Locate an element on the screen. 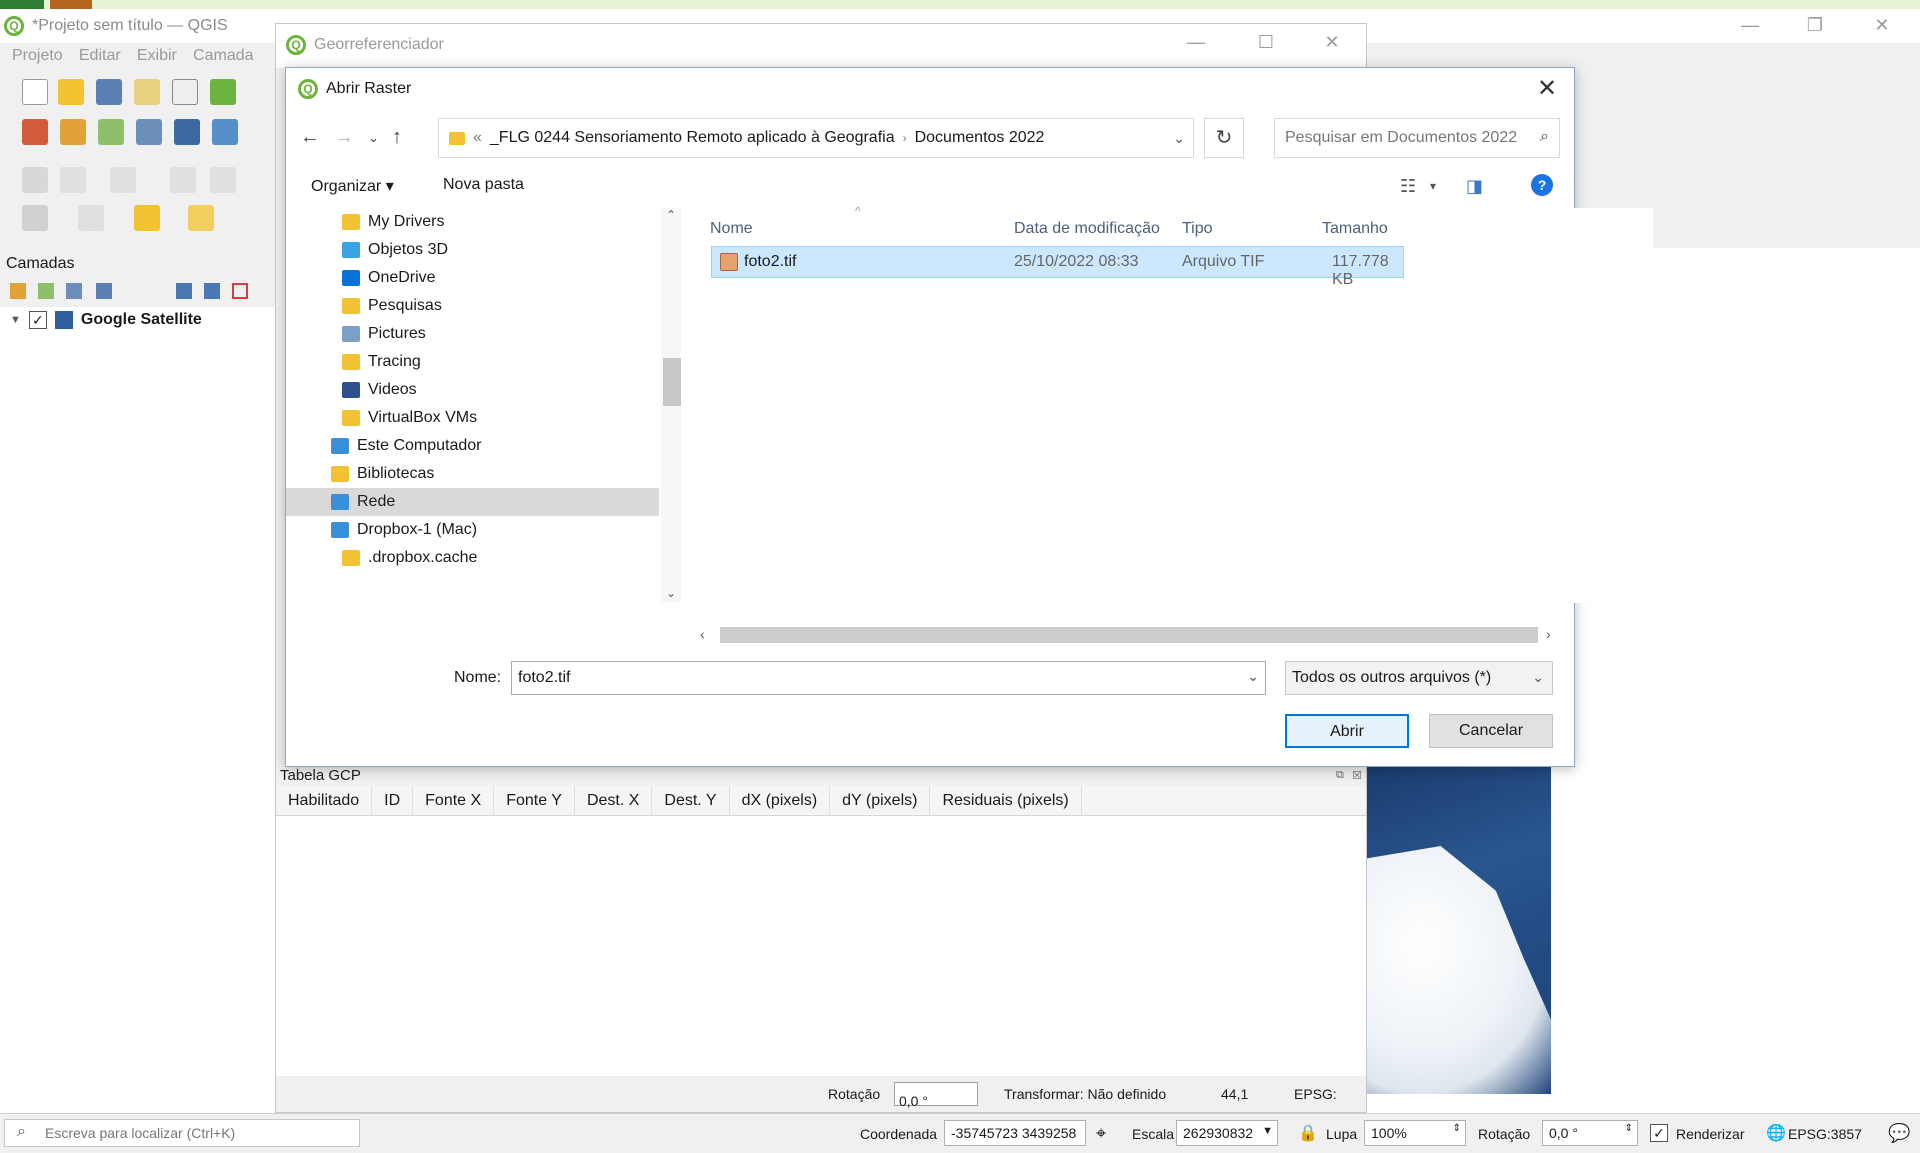 Image resolution: width=1920 pixels, height=1153 pixels. scroll-up-icon: ⌃ is located at coordinates (671, 215).